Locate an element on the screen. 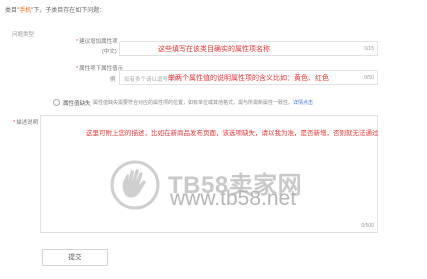  field1-counter: 0/15 is located at coordinates (369, 49).